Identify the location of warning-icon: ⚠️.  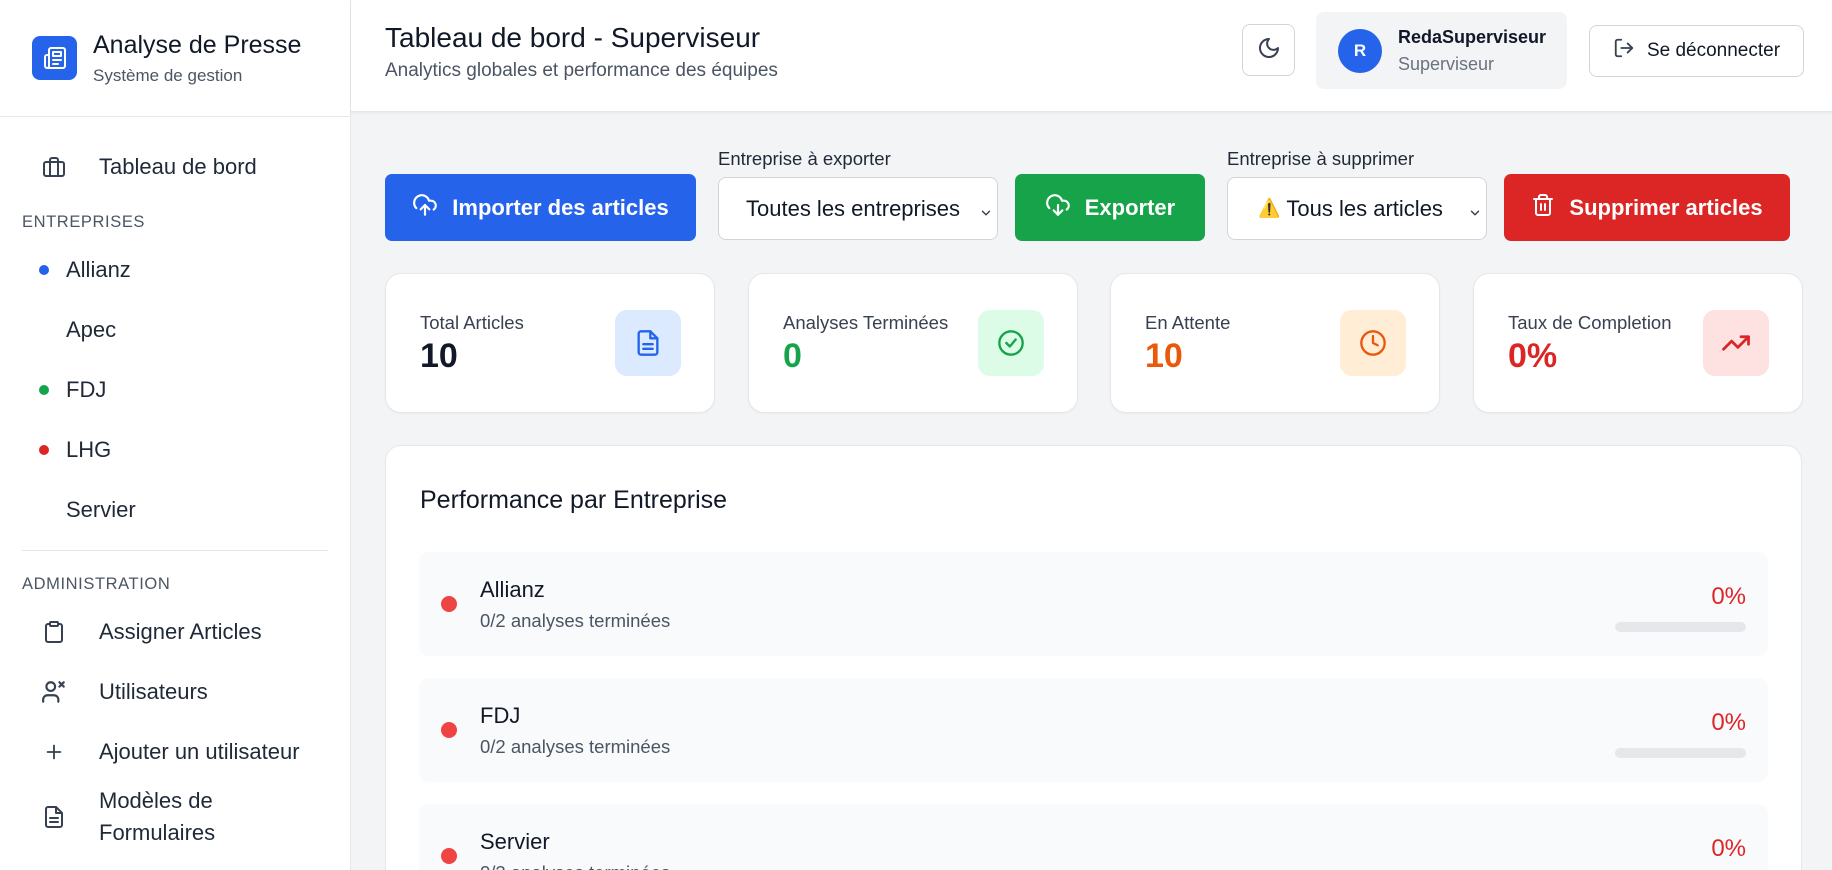
(1269, 208).